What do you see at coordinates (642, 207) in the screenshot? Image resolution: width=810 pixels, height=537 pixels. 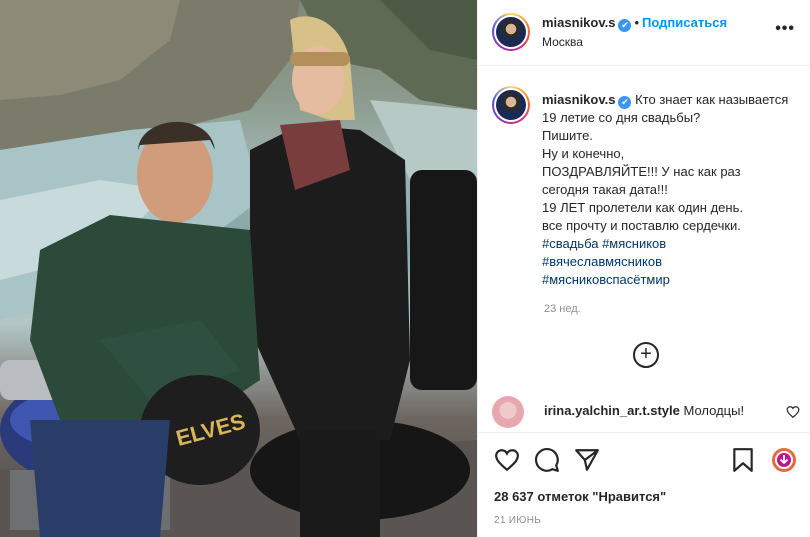 I see `caption-line: 19 ЛЕТ пролетели как один день.` at bounding box center [642, 207].